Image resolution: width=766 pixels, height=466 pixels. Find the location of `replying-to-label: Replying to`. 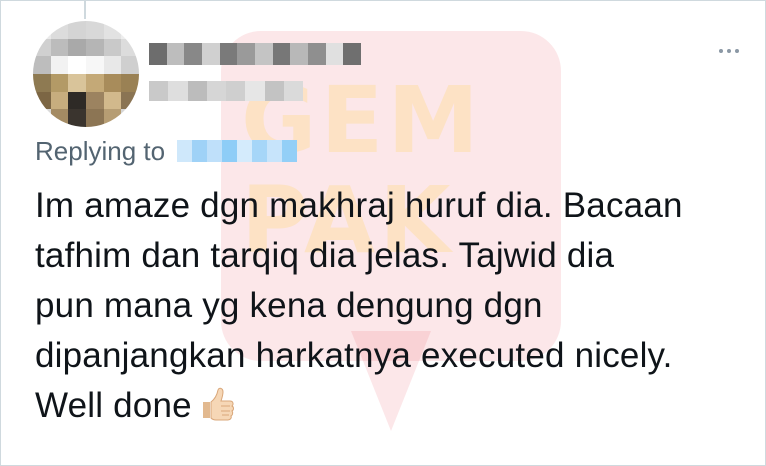

replying-to-label: Replying to is located at coordinates (100, 150).